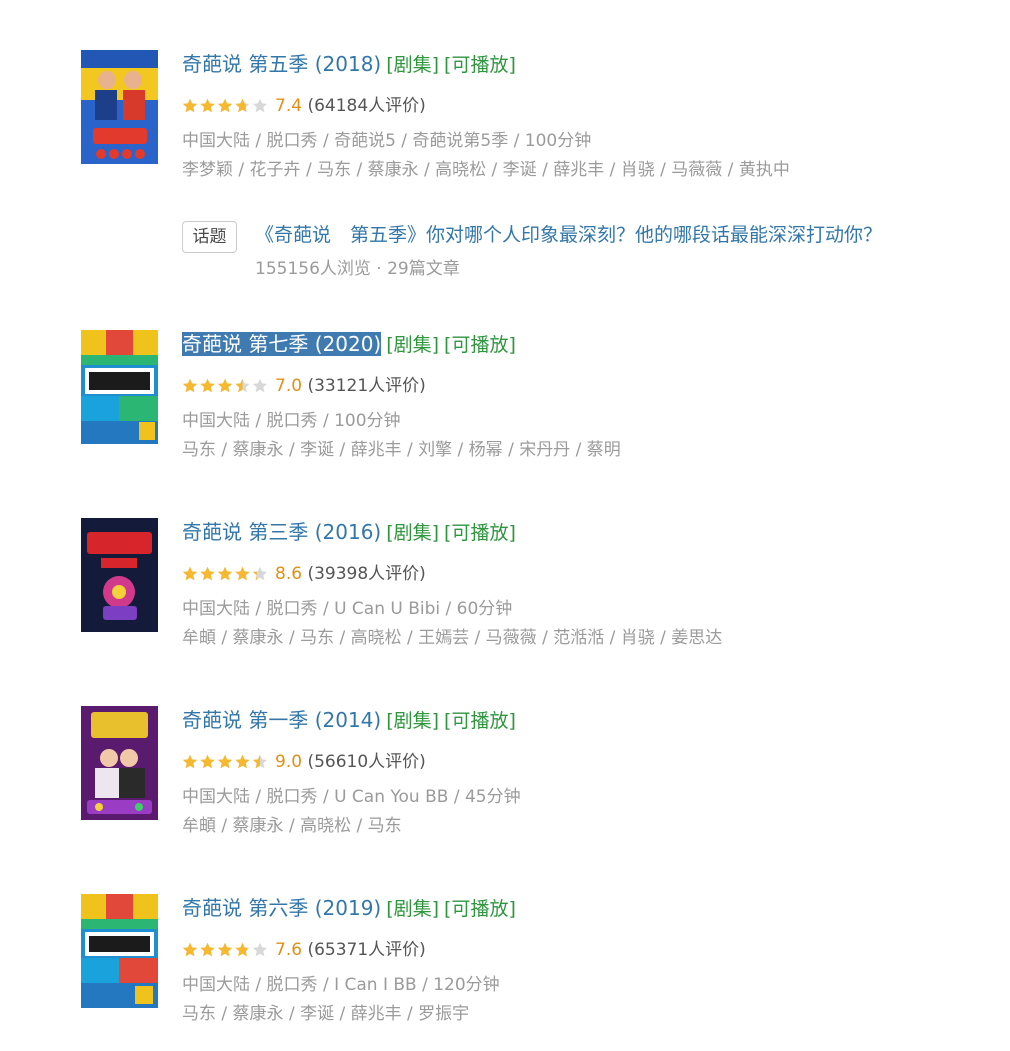 This screenshot has height=1051, width=1010. Describe the element at coordinates (577, 574) in the screenshot. I see `rating-row: 8.6 (39398人评价)` at that location.